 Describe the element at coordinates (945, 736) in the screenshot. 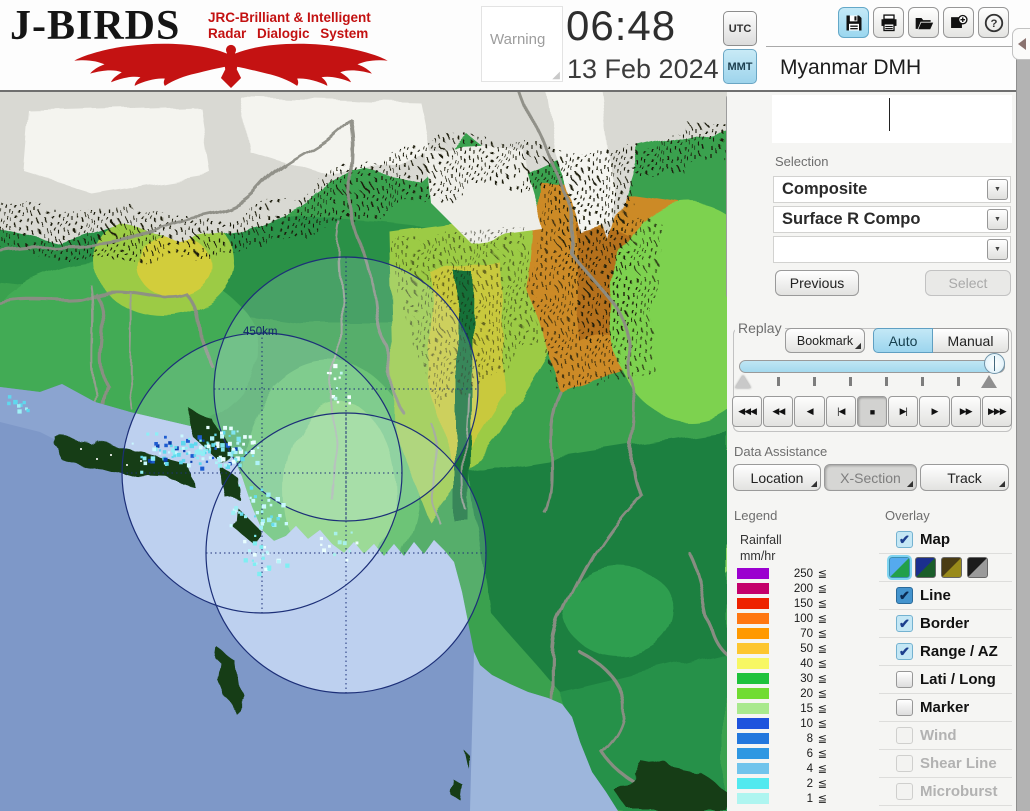

I see `overlay-item-wind: Wind` at that location.